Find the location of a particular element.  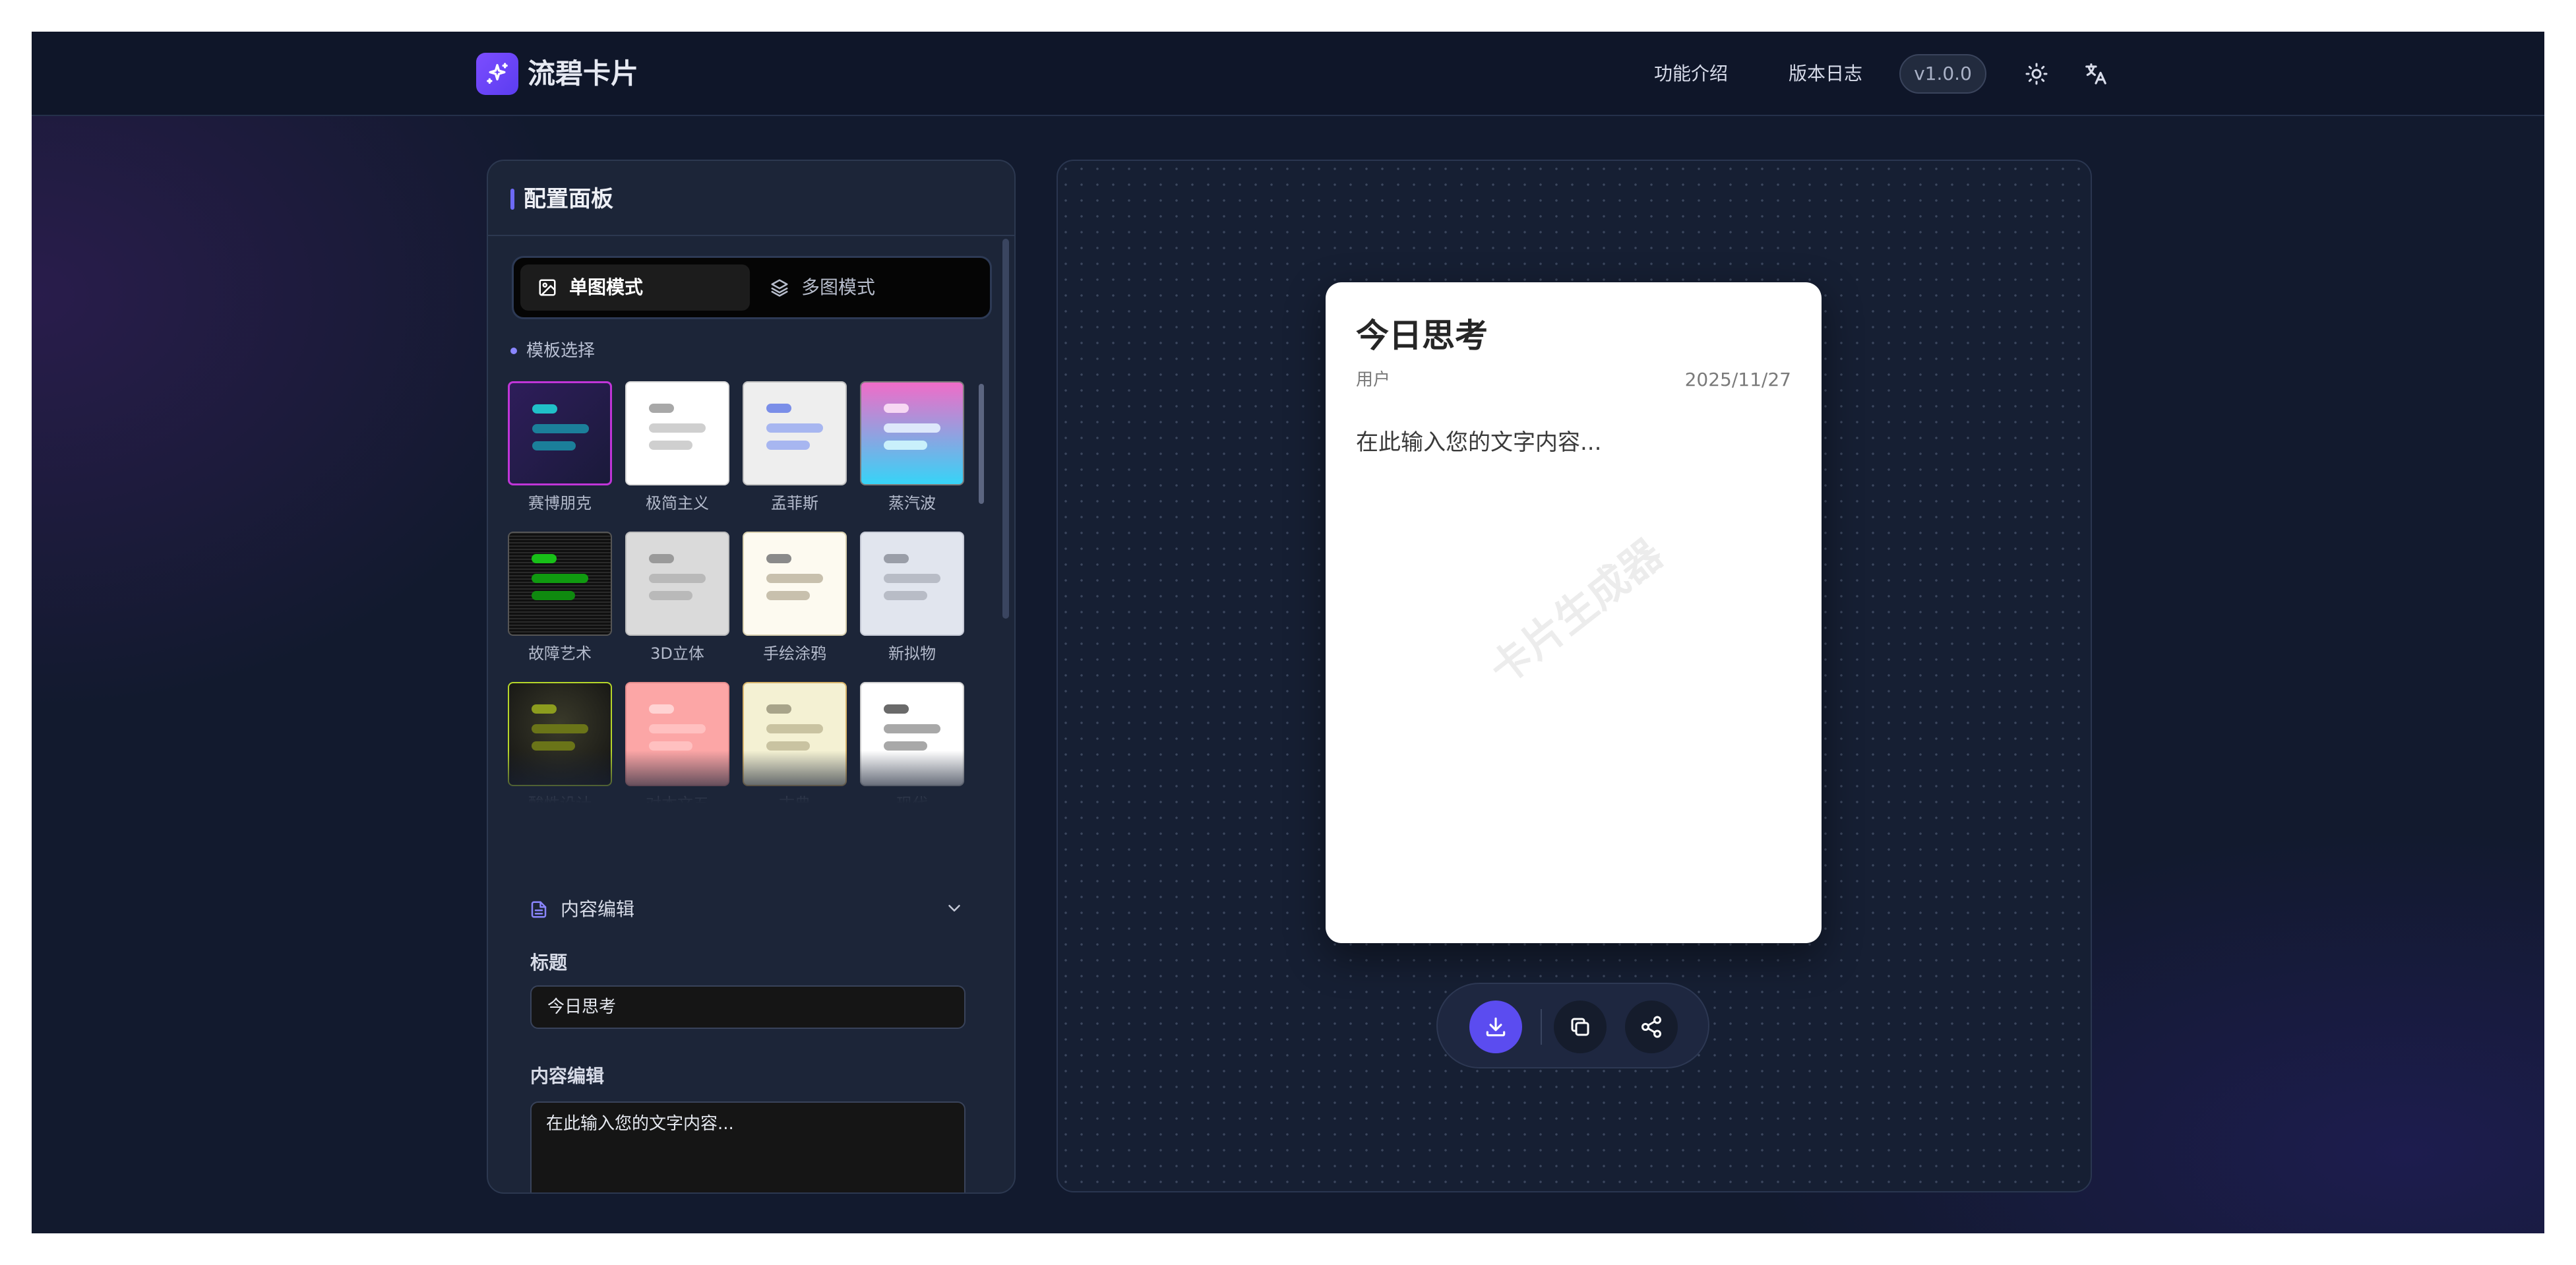

single-mode-tab: 单图模式 is located at coordinates (635, 287).